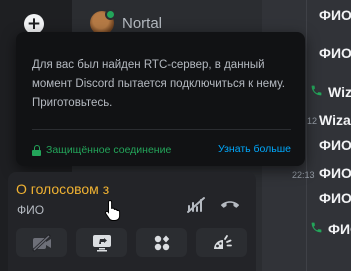 This screenshot has width=351, height=271. Describe the element at coordinates (230, 207) in the screenshot. I see `disconnect-phone-icon` at that location.